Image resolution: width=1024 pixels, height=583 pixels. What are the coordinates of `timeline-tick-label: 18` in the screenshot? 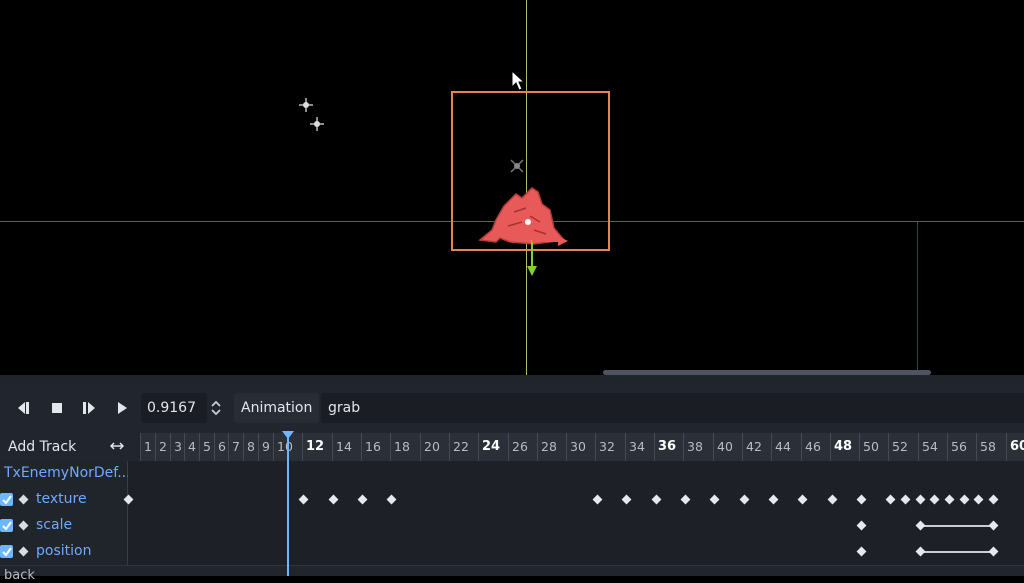 It's located at (400, 447).